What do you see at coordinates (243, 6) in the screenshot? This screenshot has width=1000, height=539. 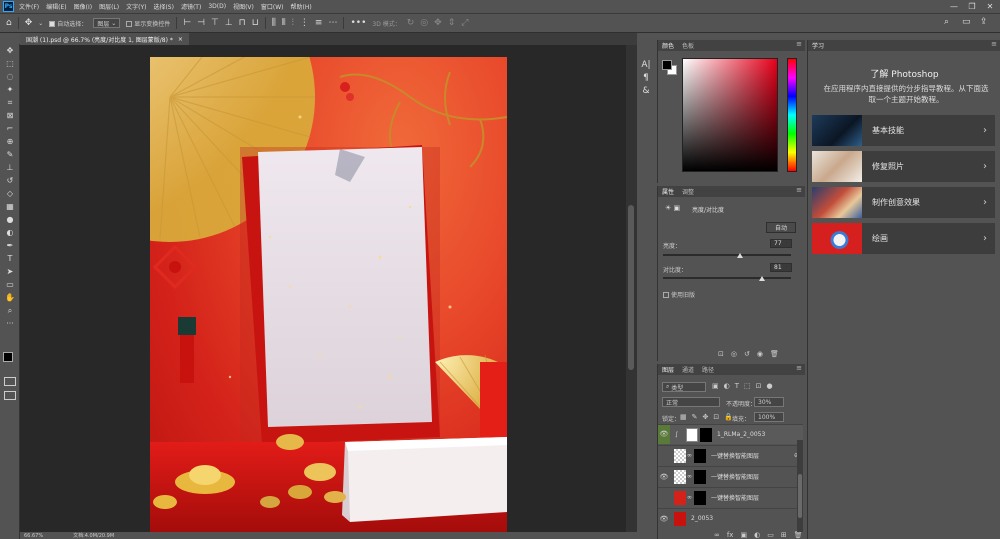 I see `menu-view: 视图(V)` at bounding box center [243, 6].